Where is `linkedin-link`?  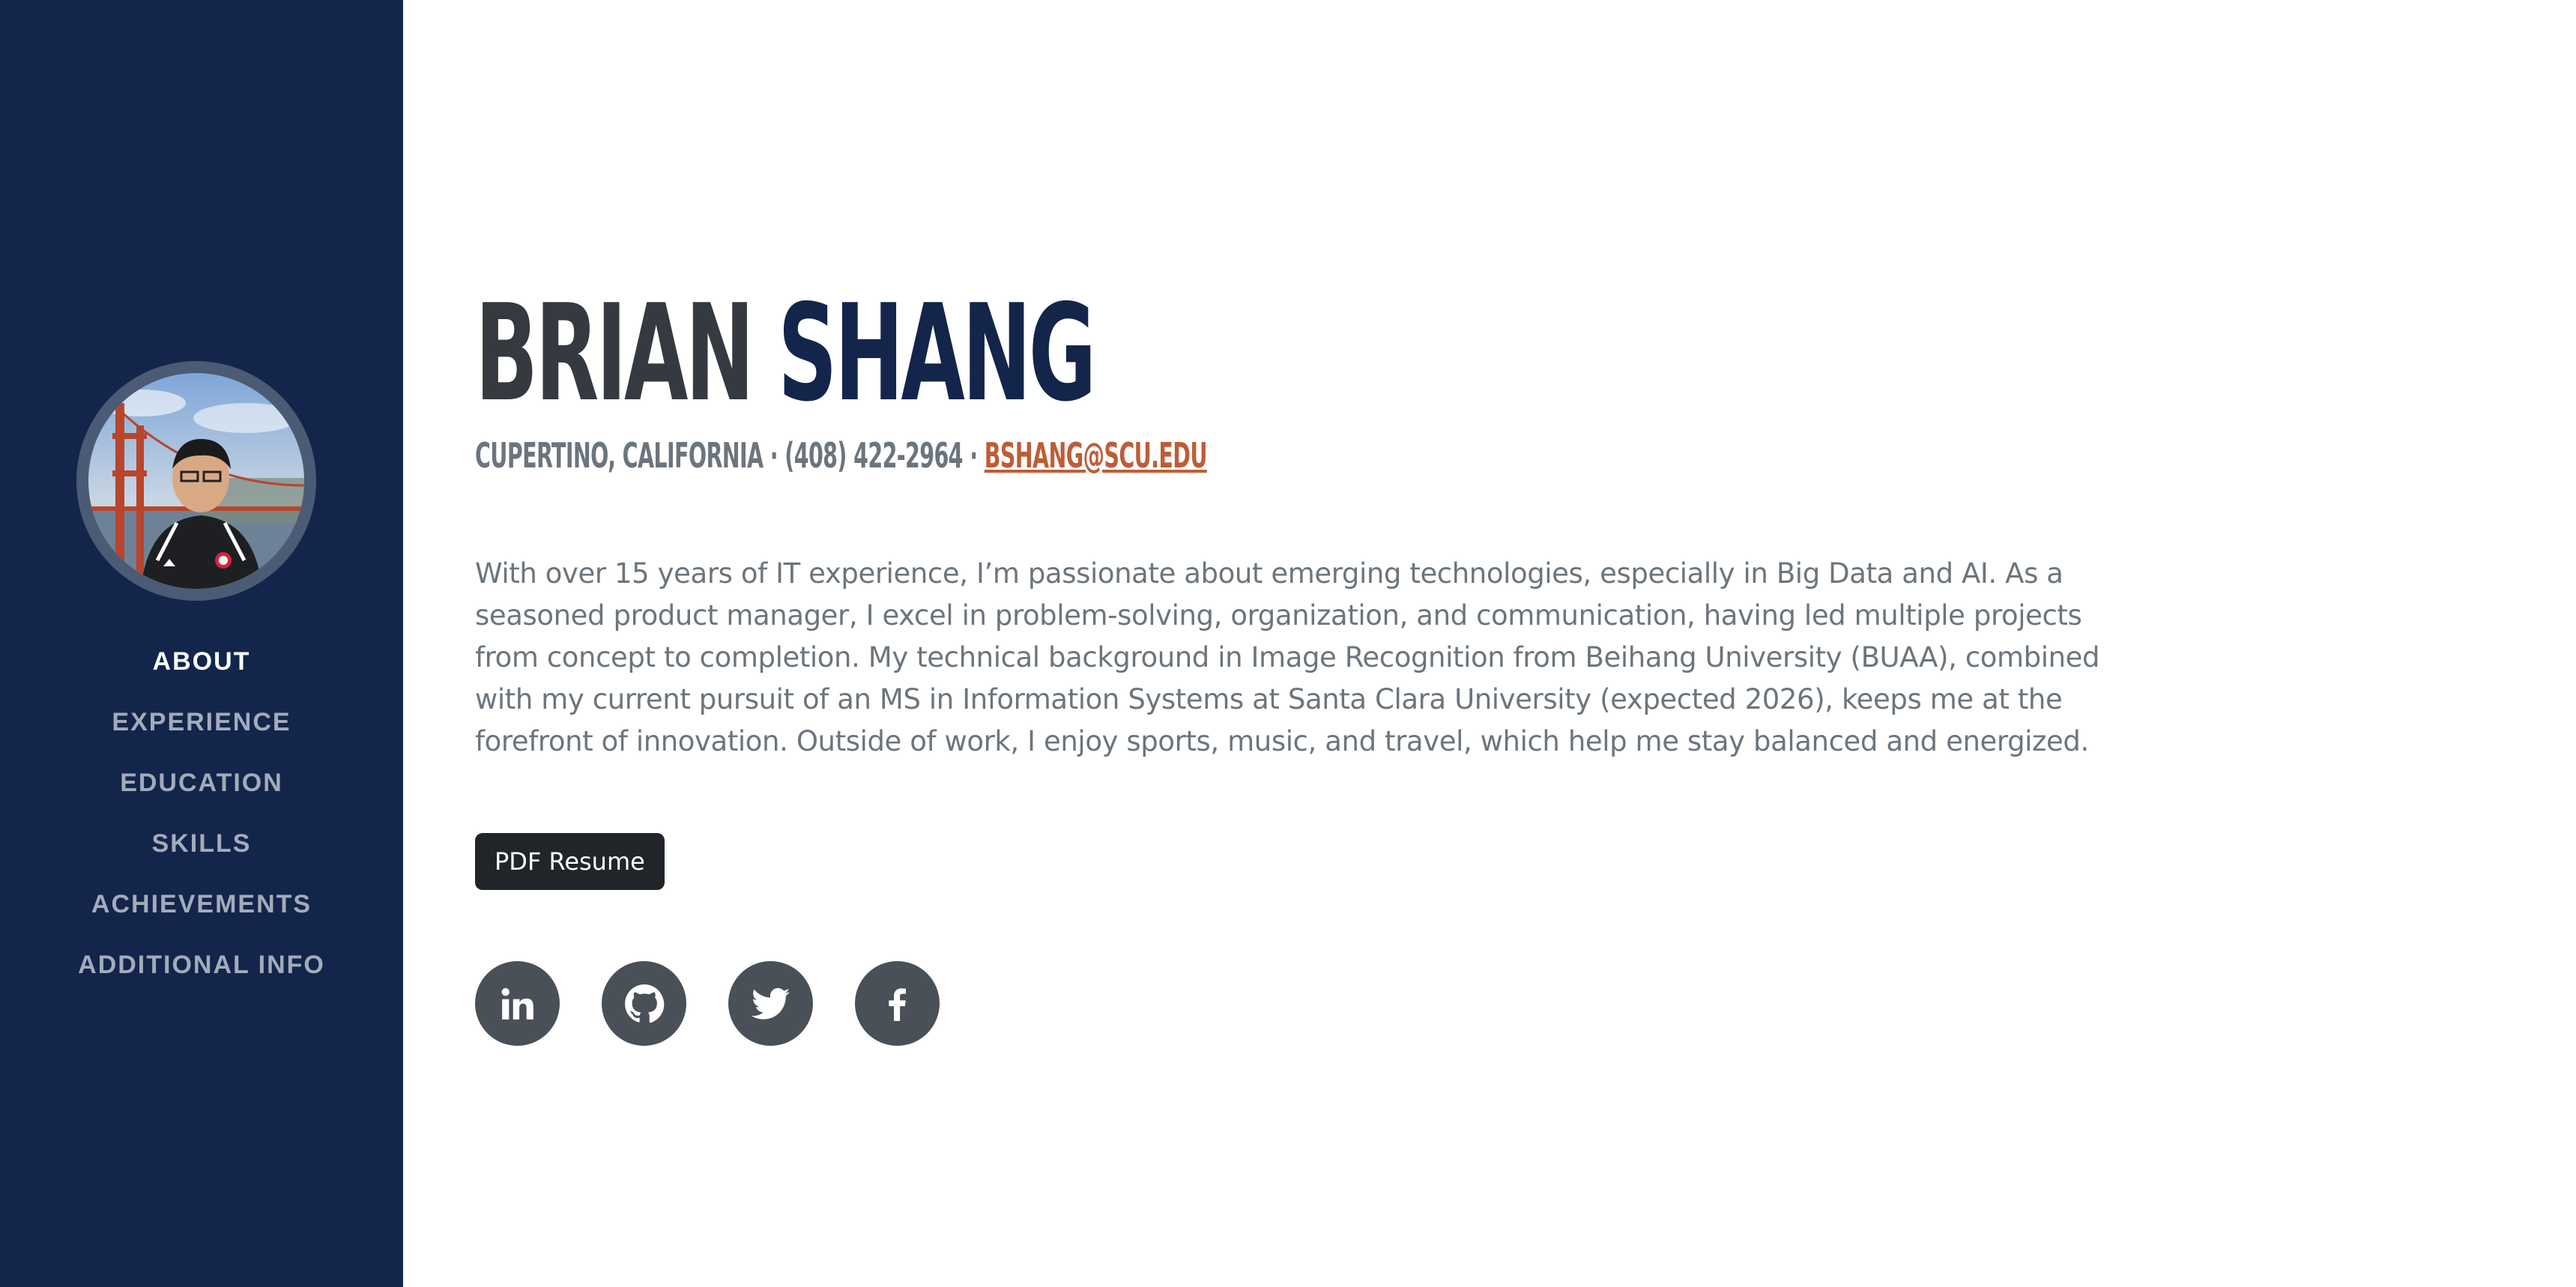
linkedin-link is located at coordinates (517, 1004).